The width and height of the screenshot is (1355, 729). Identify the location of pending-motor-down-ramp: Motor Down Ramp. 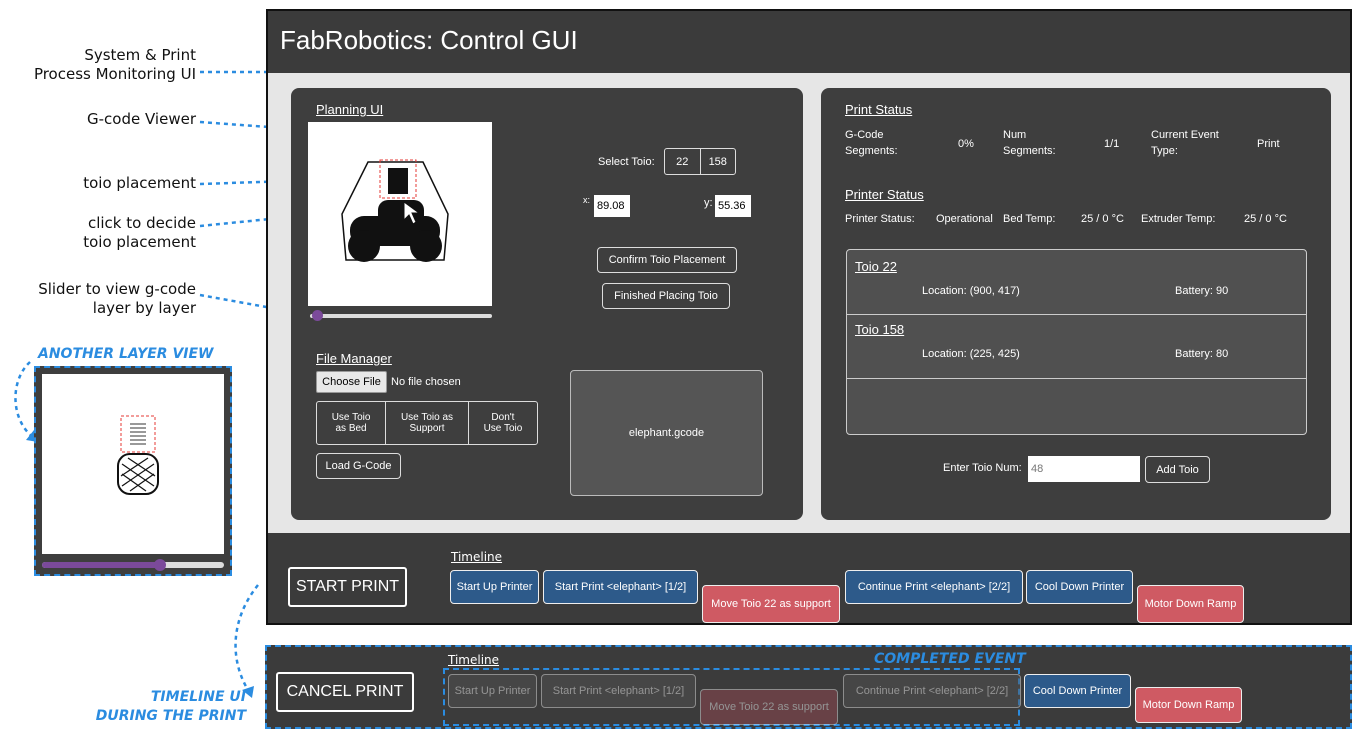
(1188, 705).